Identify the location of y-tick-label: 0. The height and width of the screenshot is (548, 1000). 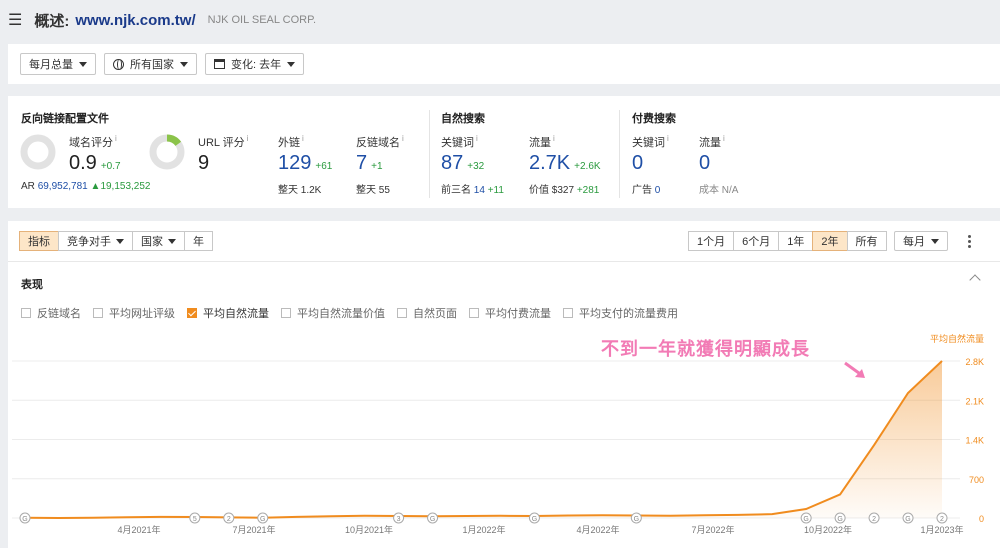
(981, 519).